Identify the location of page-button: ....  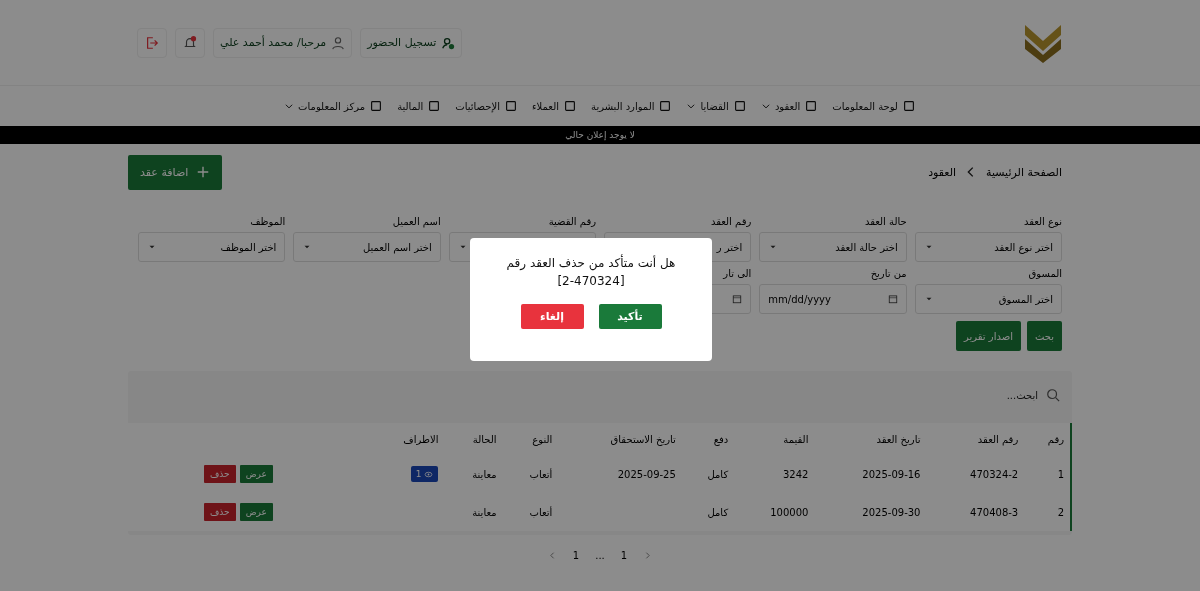
(600, 555).